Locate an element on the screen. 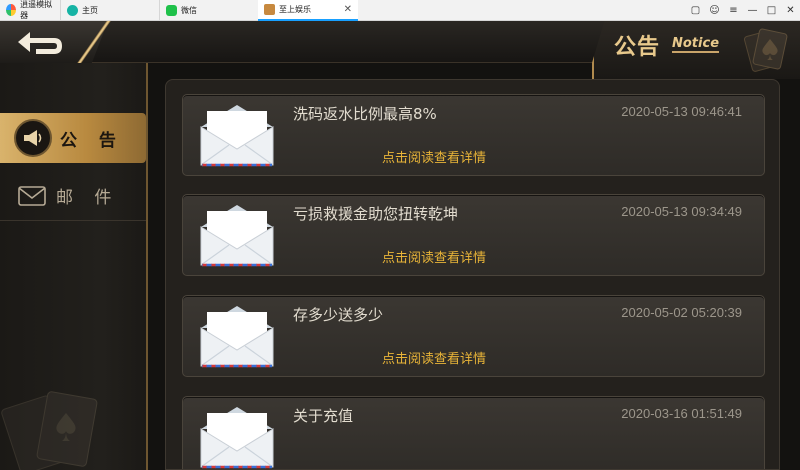  notice-header-badge: 公告 Notice is located at coordinates (696, 50).